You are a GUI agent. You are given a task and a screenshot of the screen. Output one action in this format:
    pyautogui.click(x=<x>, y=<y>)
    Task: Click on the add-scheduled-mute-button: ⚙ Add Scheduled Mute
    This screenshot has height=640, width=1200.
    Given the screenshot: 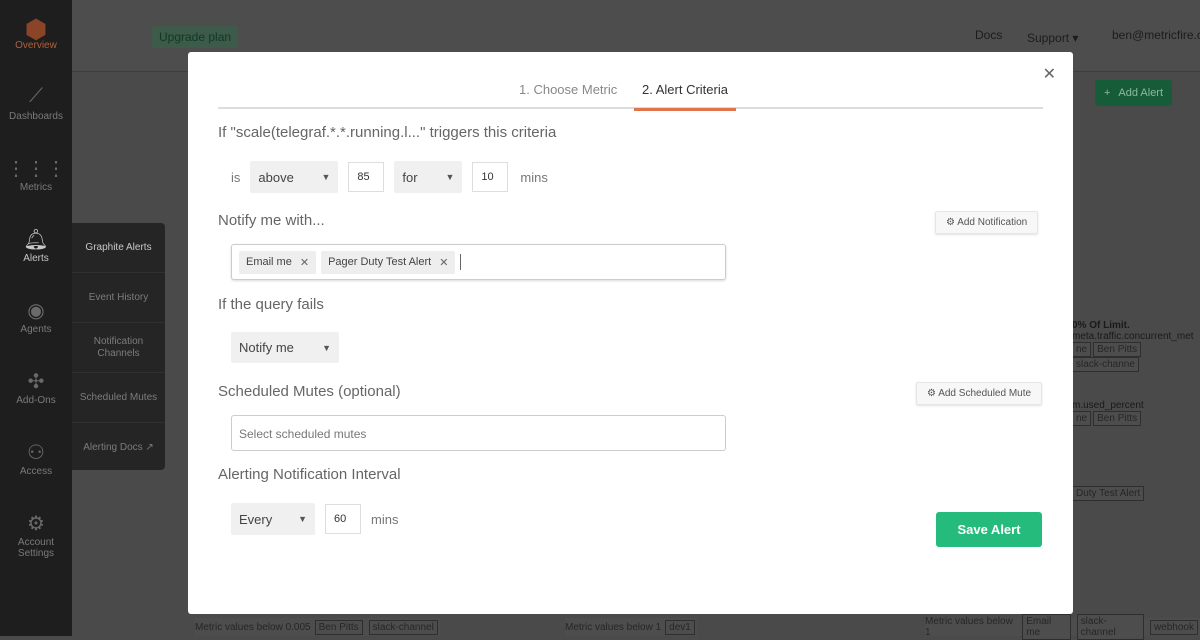 What is the action you would take?
    pyautogui.click(x=979, y=393)
    